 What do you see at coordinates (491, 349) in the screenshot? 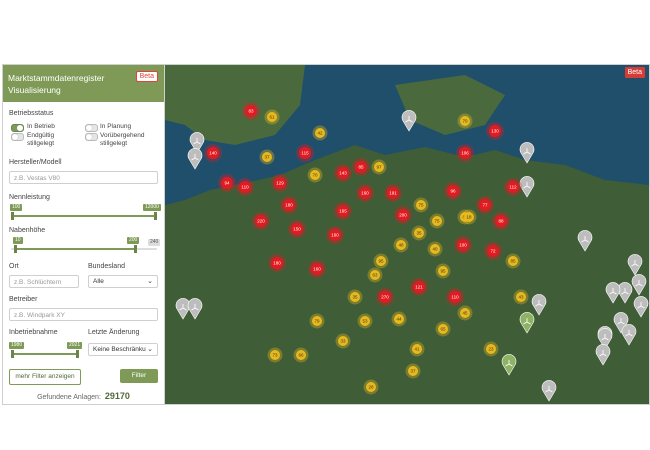
I see `cluster-marker: 23` at bounding box center [491, 349].